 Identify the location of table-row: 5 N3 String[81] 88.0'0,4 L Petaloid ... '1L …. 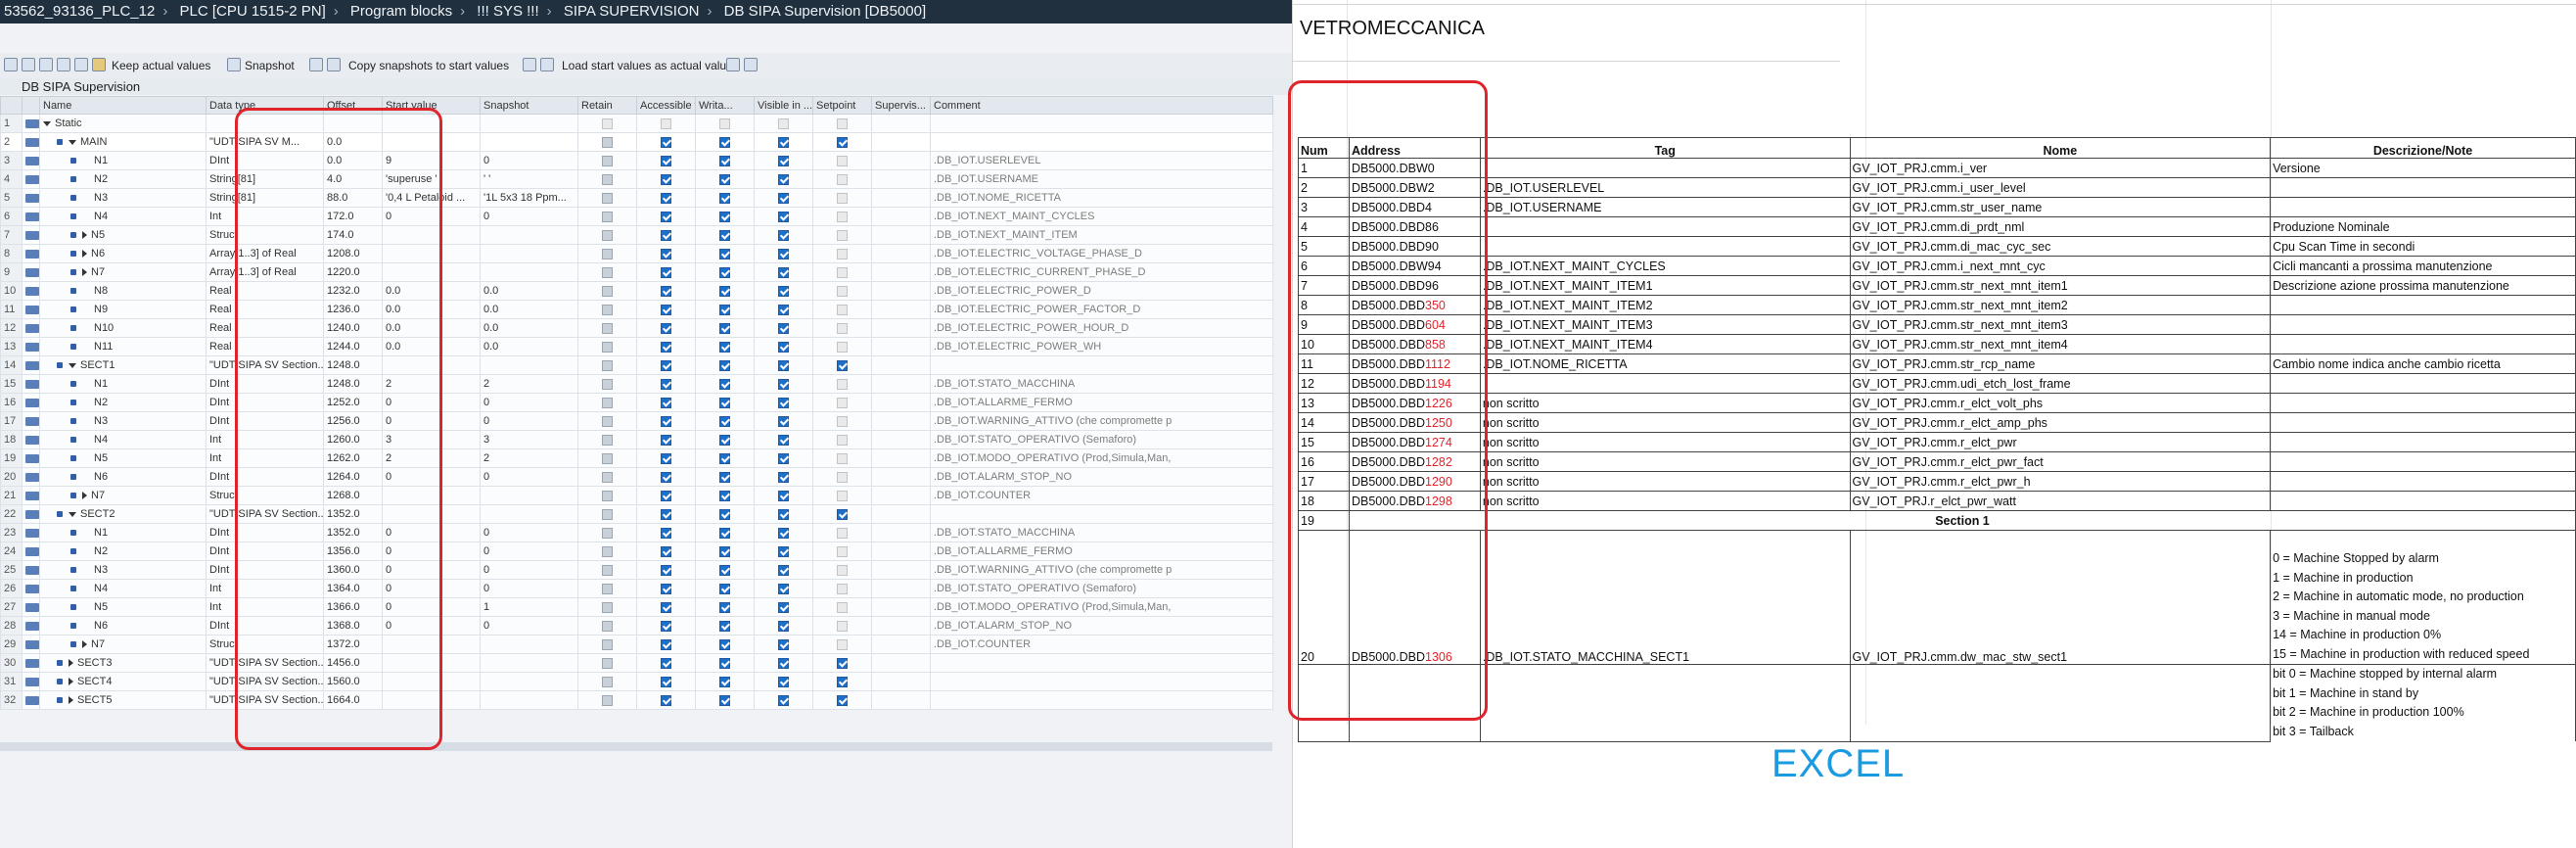
(637, 198).